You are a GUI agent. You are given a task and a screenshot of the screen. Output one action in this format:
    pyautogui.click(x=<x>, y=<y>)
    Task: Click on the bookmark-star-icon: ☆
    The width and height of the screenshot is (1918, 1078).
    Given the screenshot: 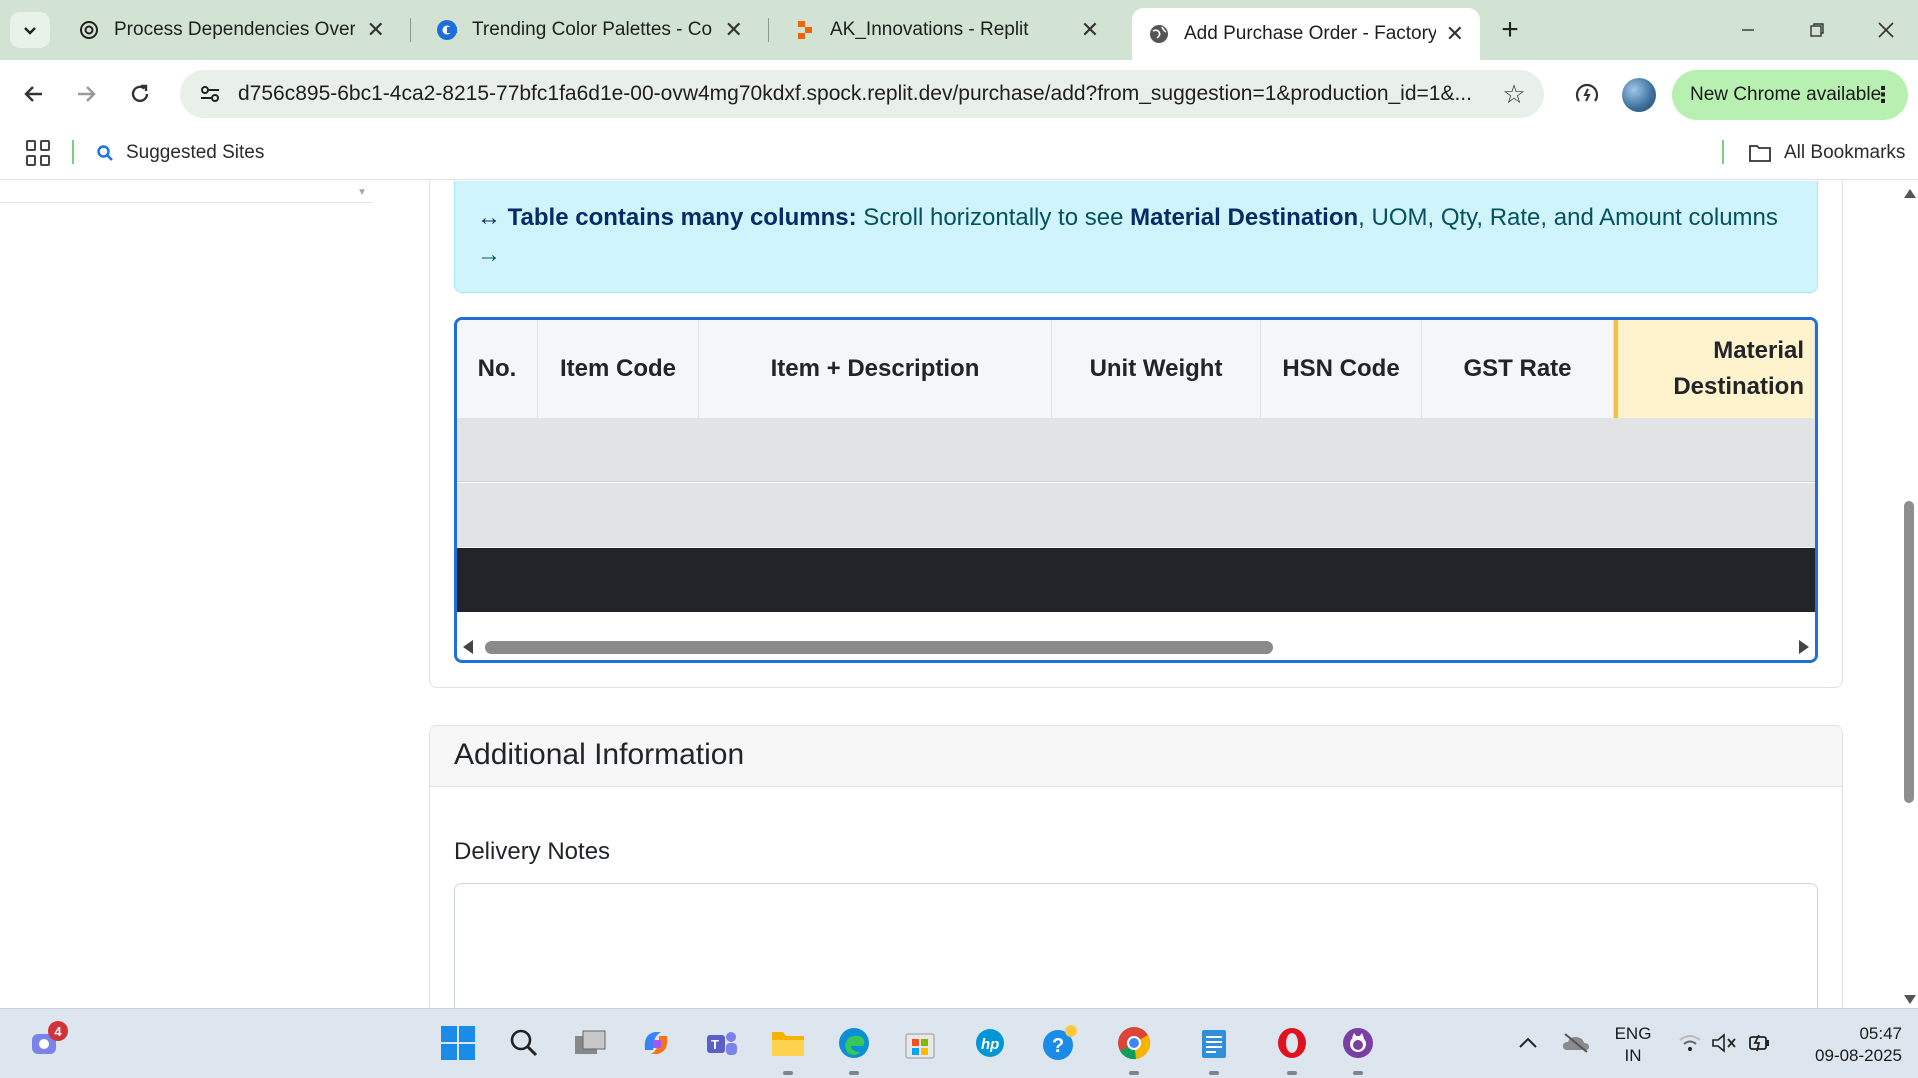 What is the action you would take?
    pyautogui.click(x=1514, y=94)
    